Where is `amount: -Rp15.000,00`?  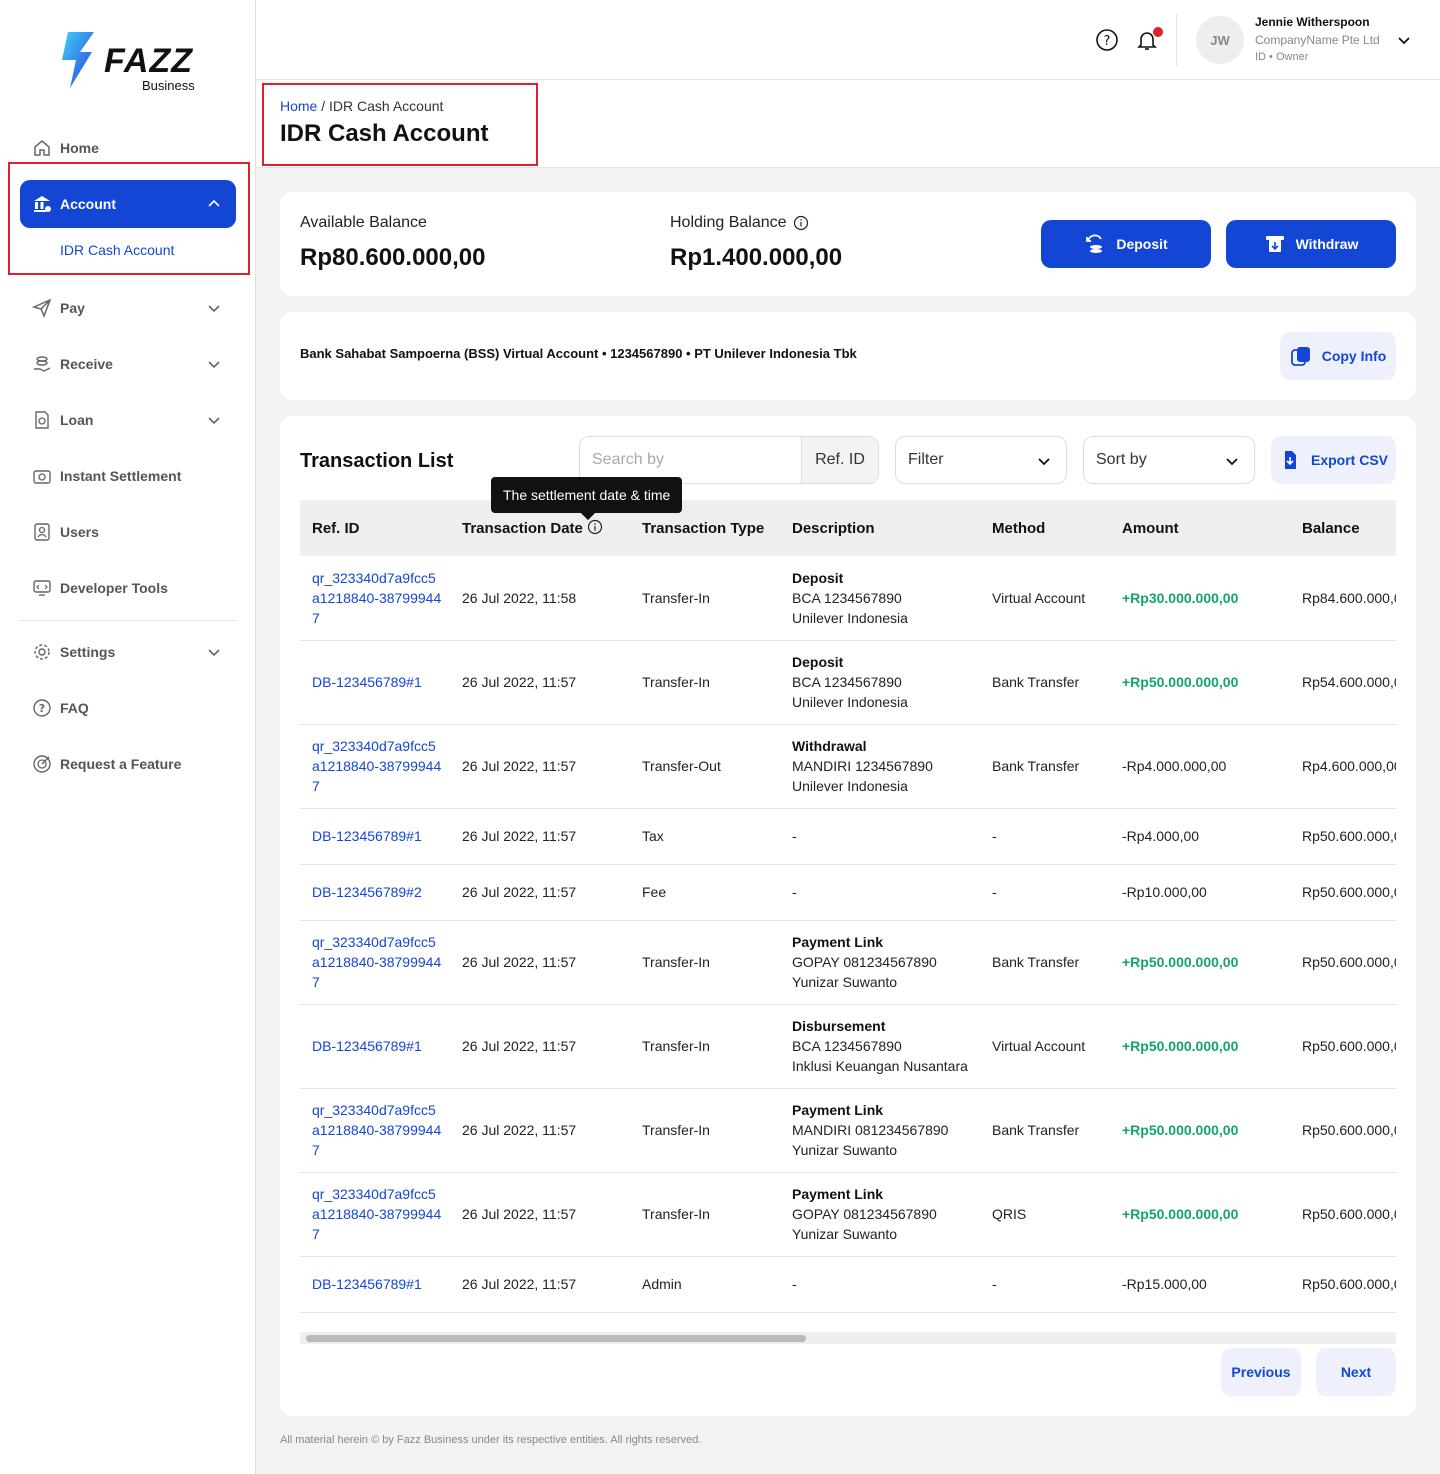
amount: -Rp15.000,00 is located at coordinates (1200, 1284).